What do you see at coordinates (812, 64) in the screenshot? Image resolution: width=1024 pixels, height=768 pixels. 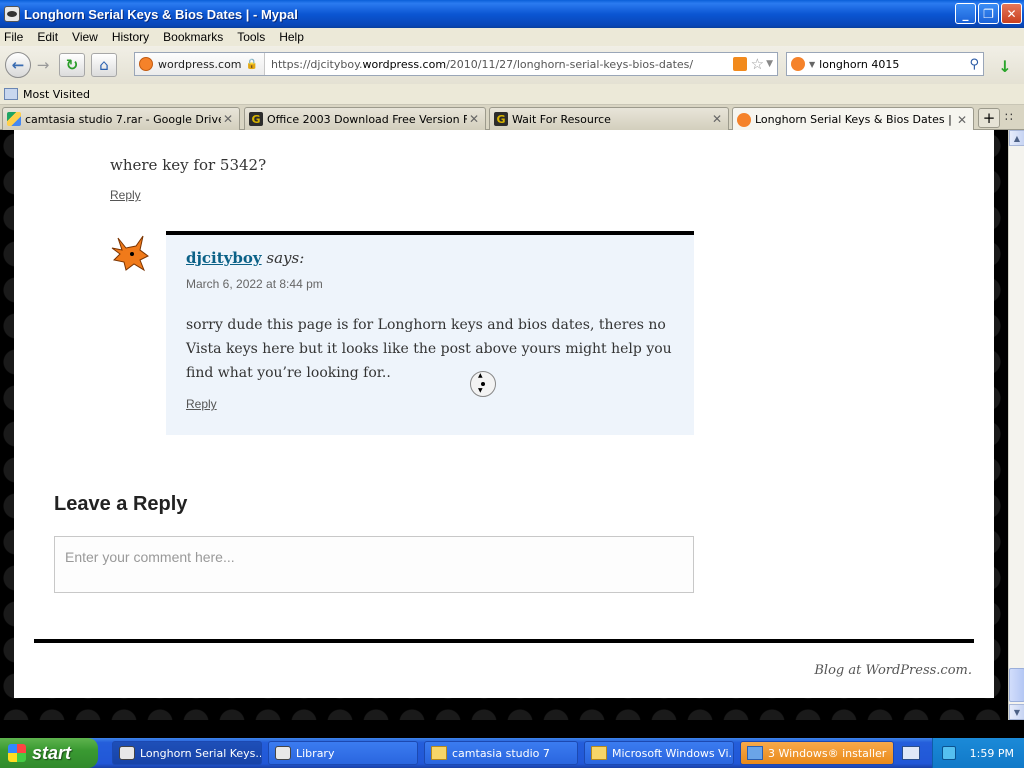 I see `search-engine-dropdown-icon: ▼` at bounding box center [812, 64].